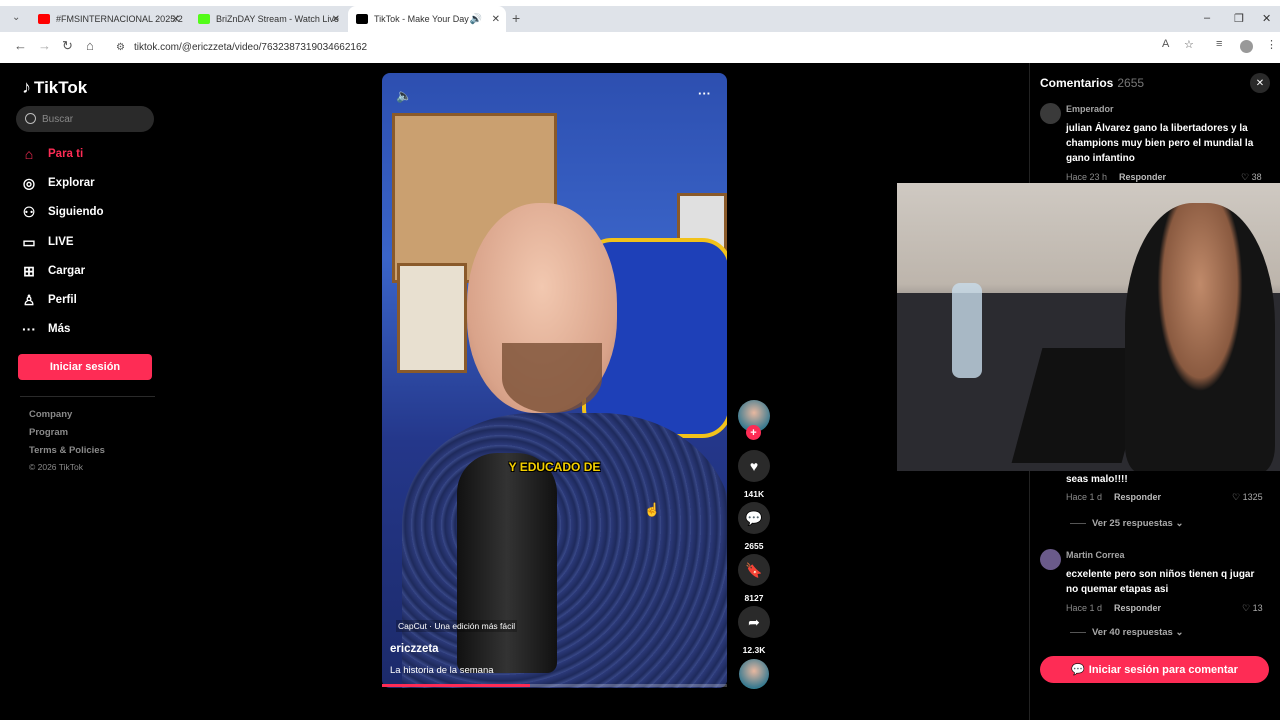 Image resolution: width=1280 pixels, height=720 pixels. What do you see at coordinates (1260, 83) in the screenshot?
I see `close-comments-icon: ✕` at bounding box center [1260, 83].